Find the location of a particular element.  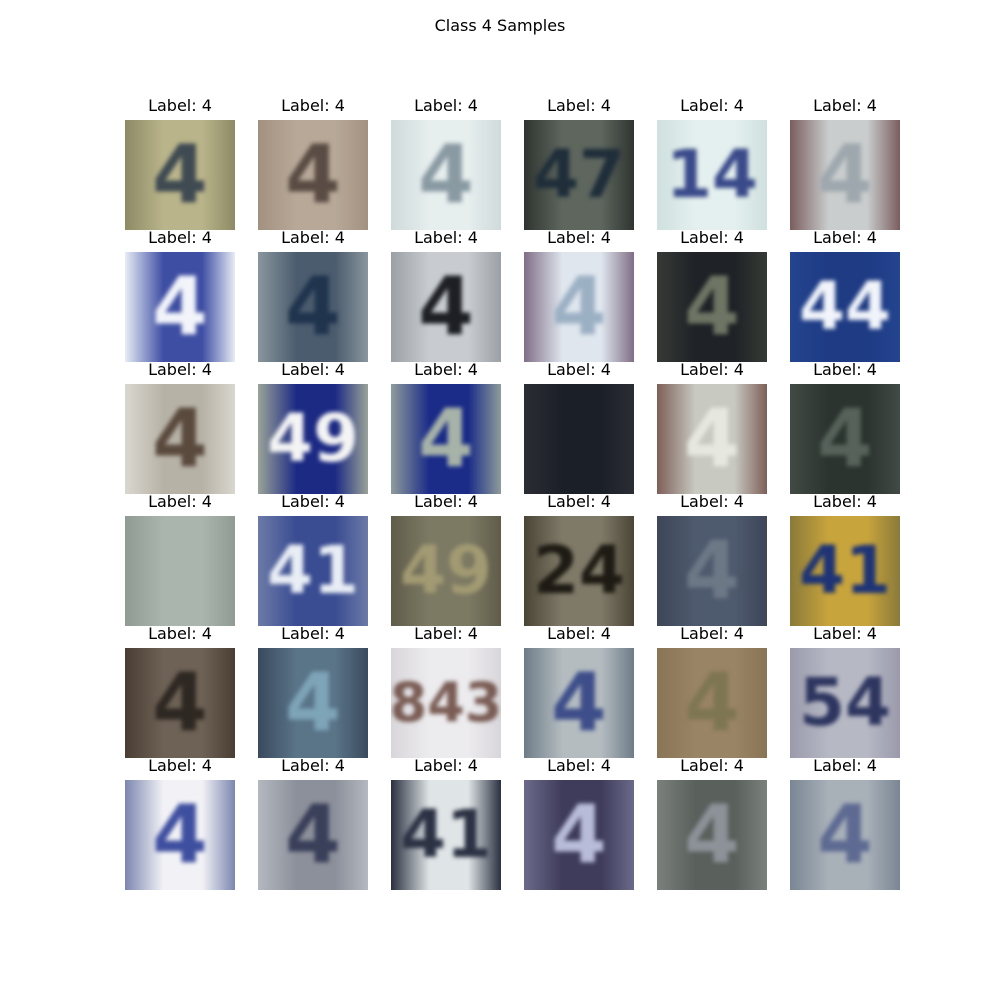

sample-cell: Label: 4 54 is located at coordinates (845, 691).